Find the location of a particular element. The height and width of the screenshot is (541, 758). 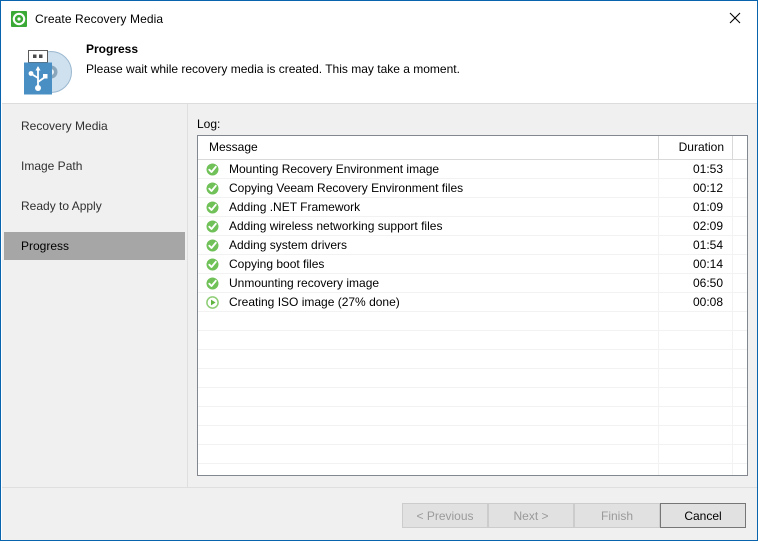

log-row: Adding system drivers 01:54 is located at coordinates (472, 245).